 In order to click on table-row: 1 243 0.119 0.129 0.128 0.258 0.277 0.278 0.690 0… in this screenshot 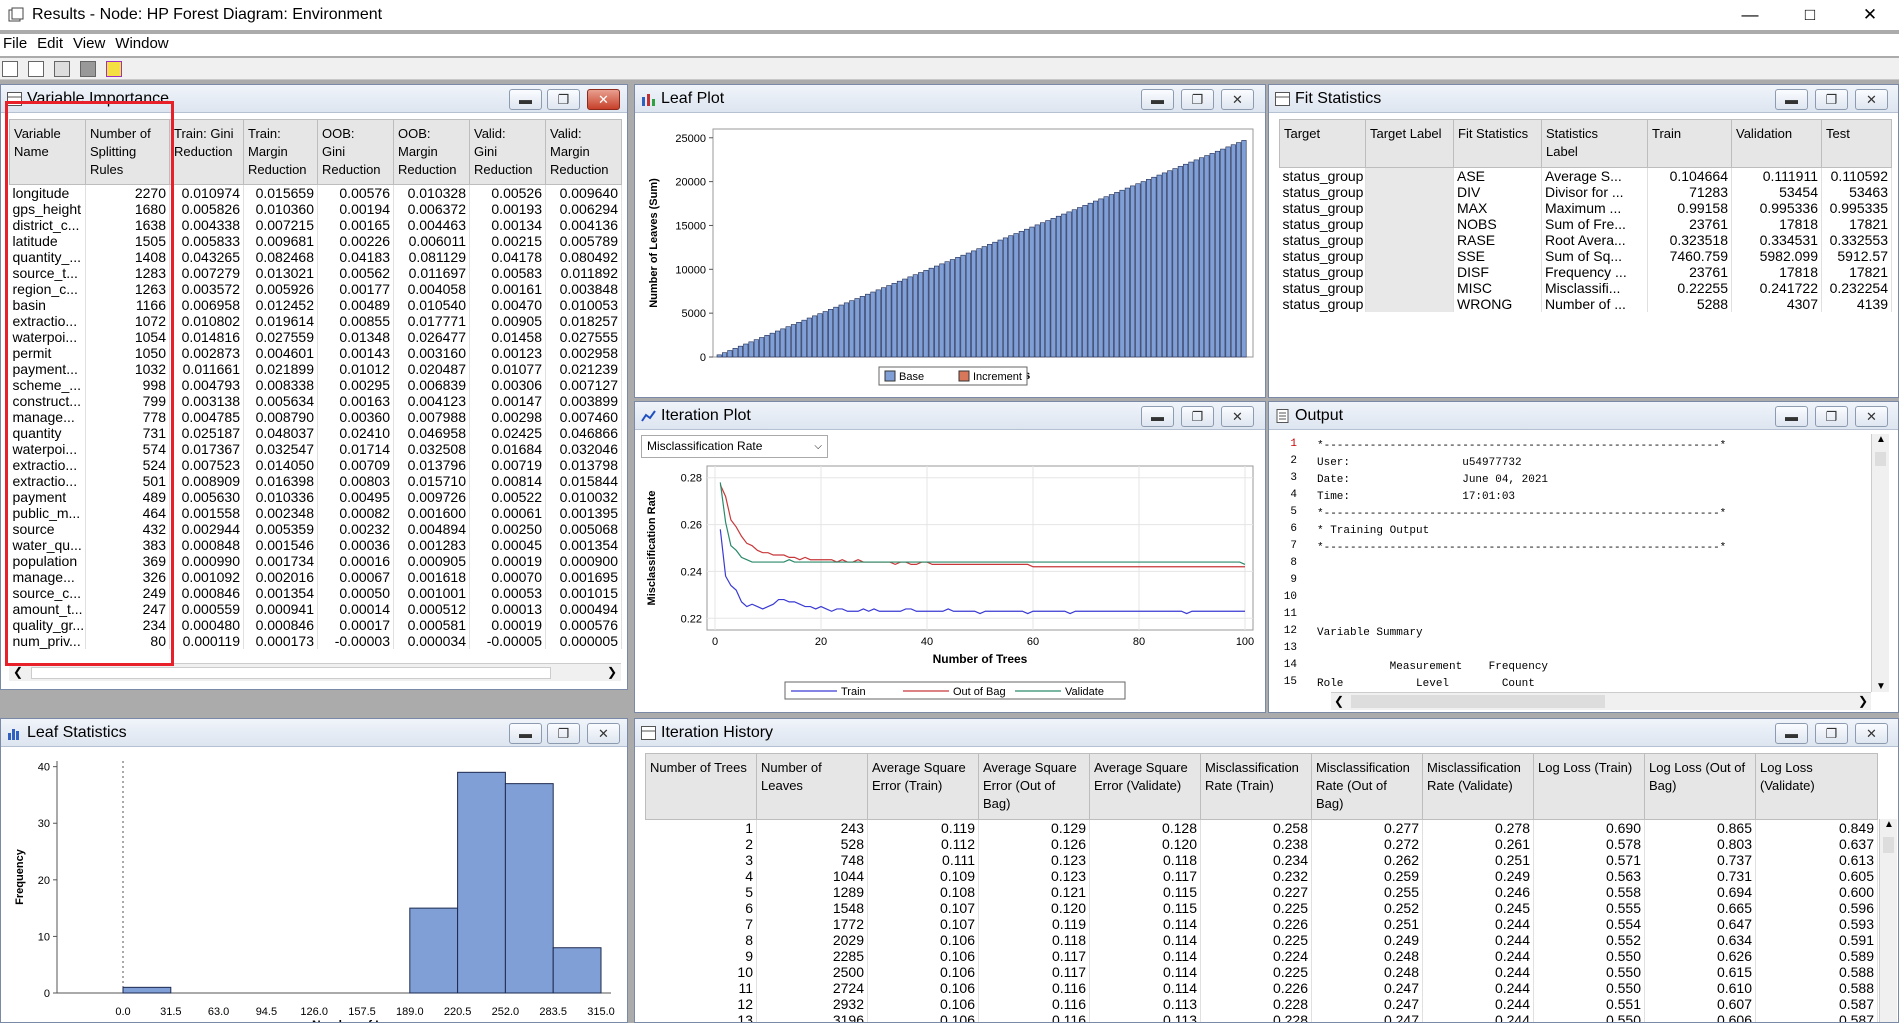, I will do `click(1261, 827)`.